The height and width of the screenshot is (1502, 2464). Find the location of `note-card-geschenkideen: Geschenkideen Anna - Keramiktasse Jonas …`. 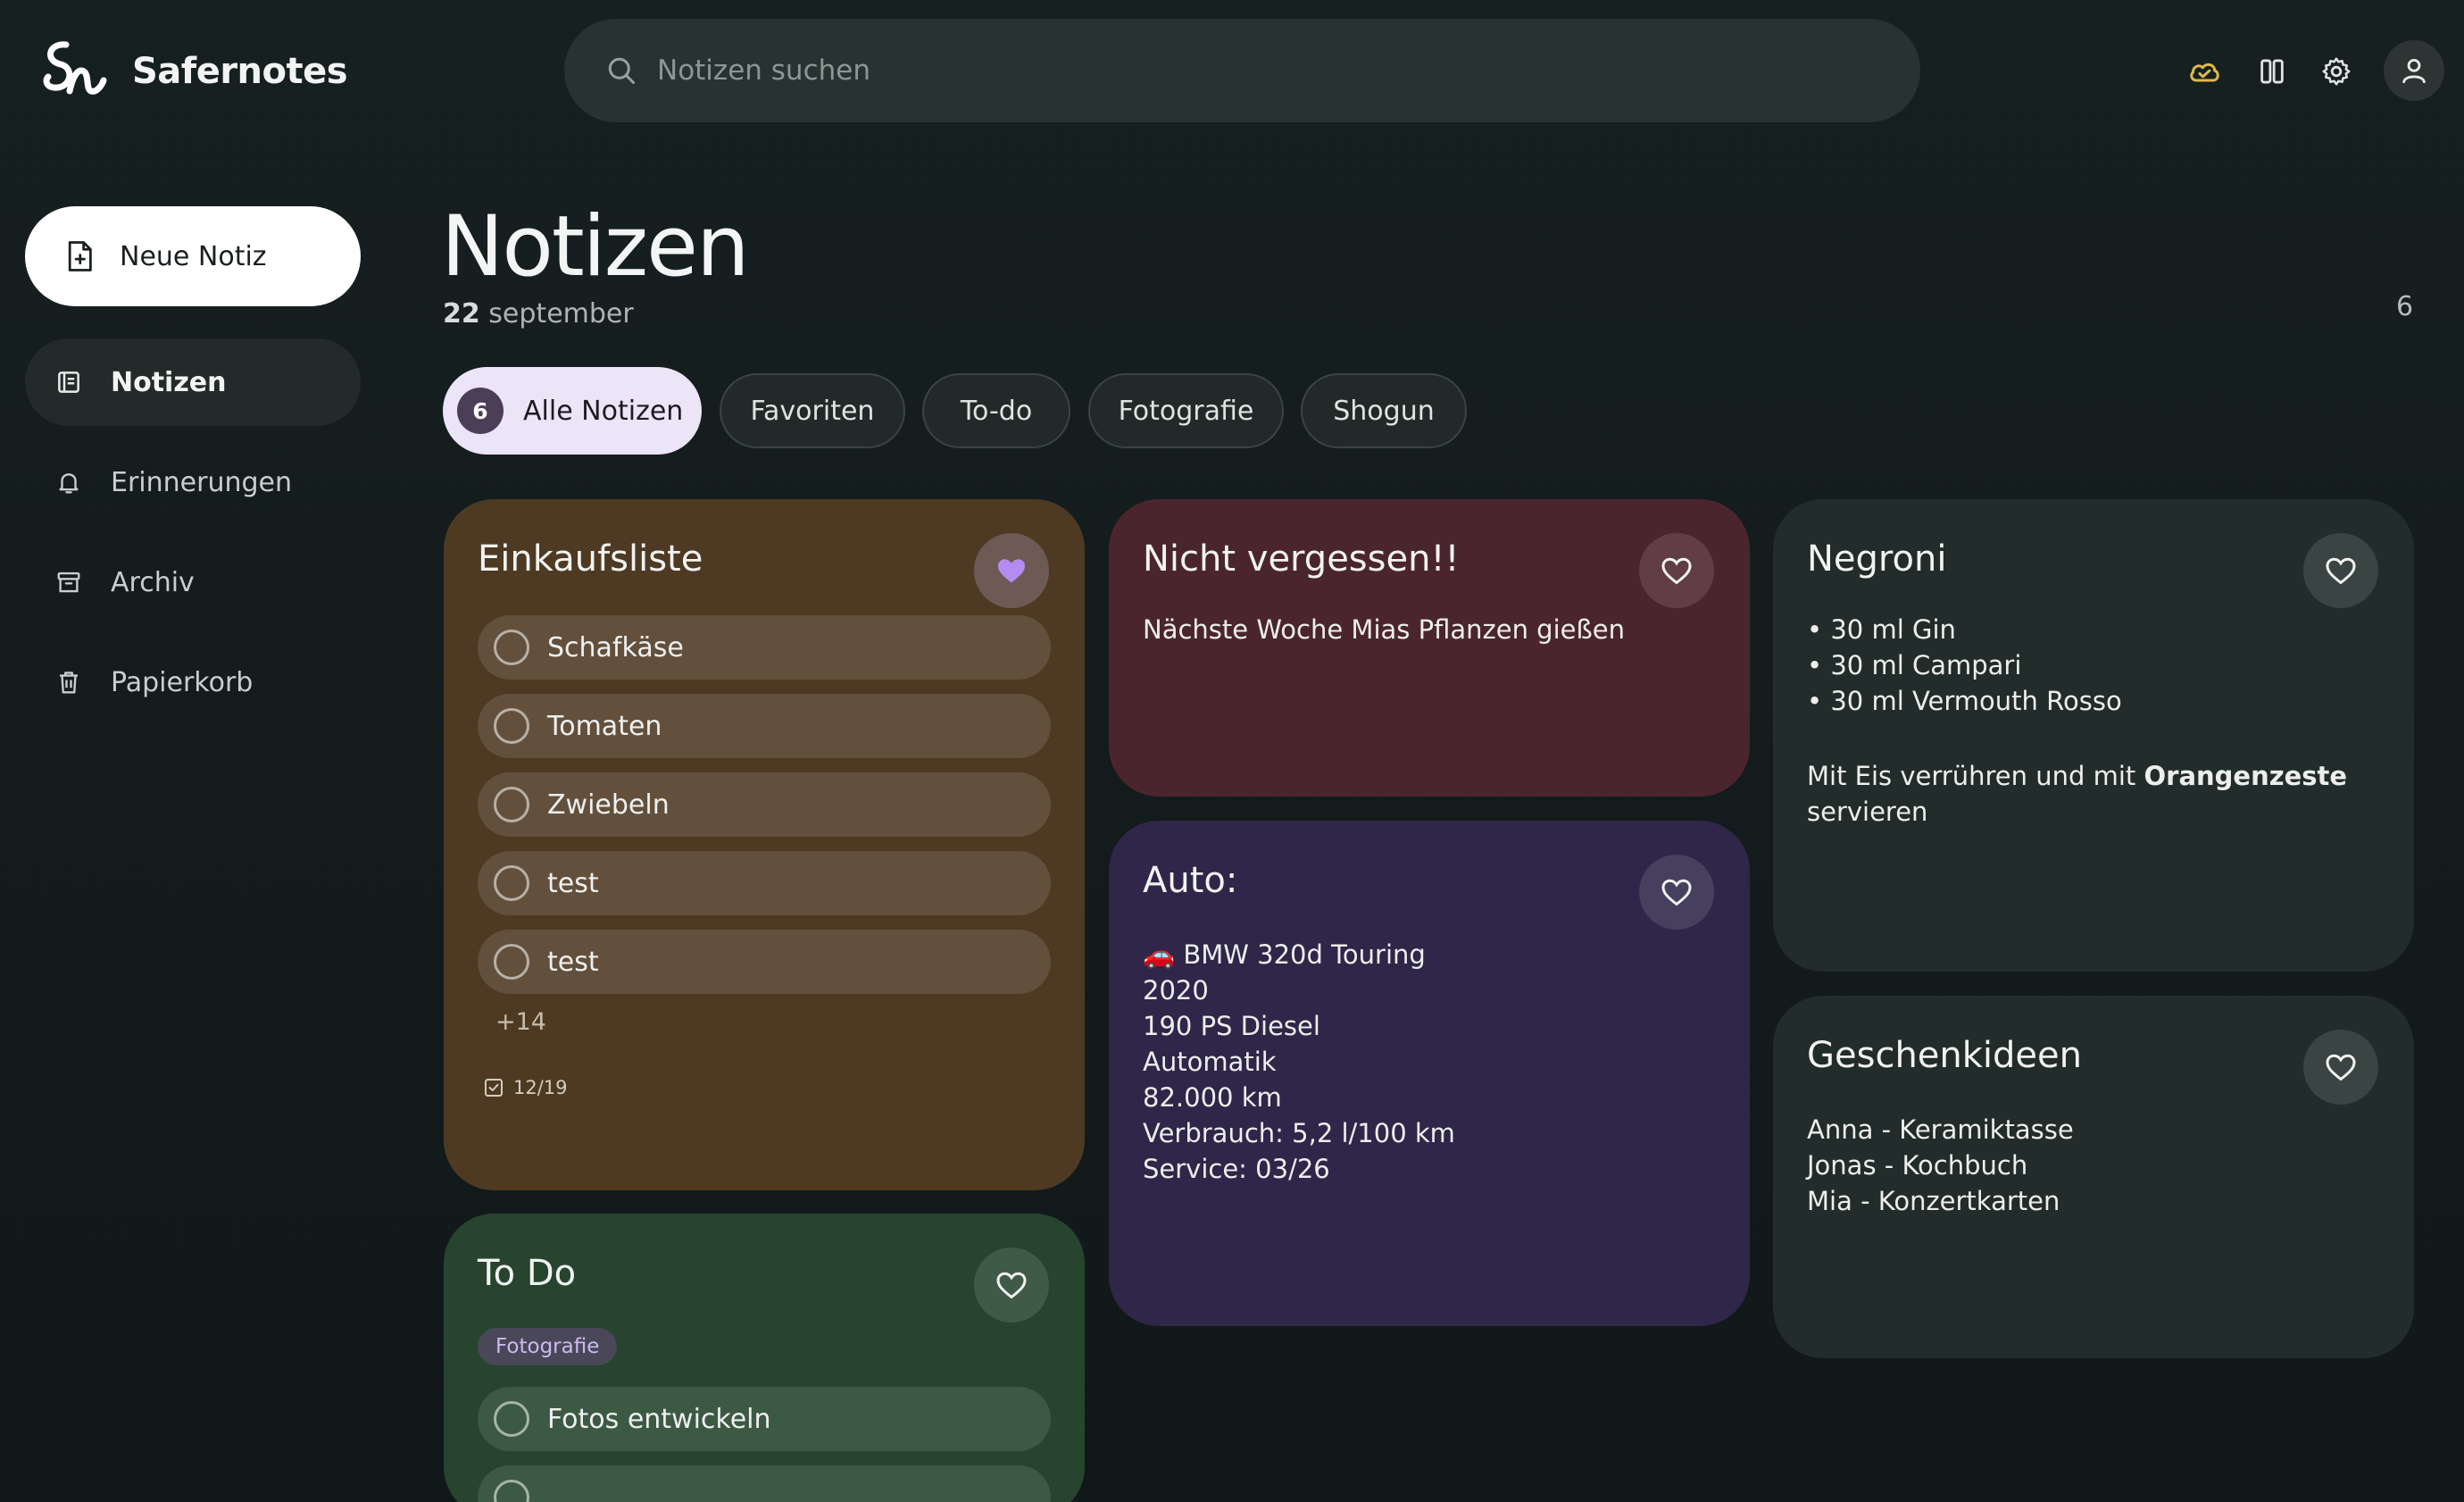

note-card-geschenkideen: Geschenkideen Anna - Keramiktasse Jonas … is located at coordinates (2093, 1177).